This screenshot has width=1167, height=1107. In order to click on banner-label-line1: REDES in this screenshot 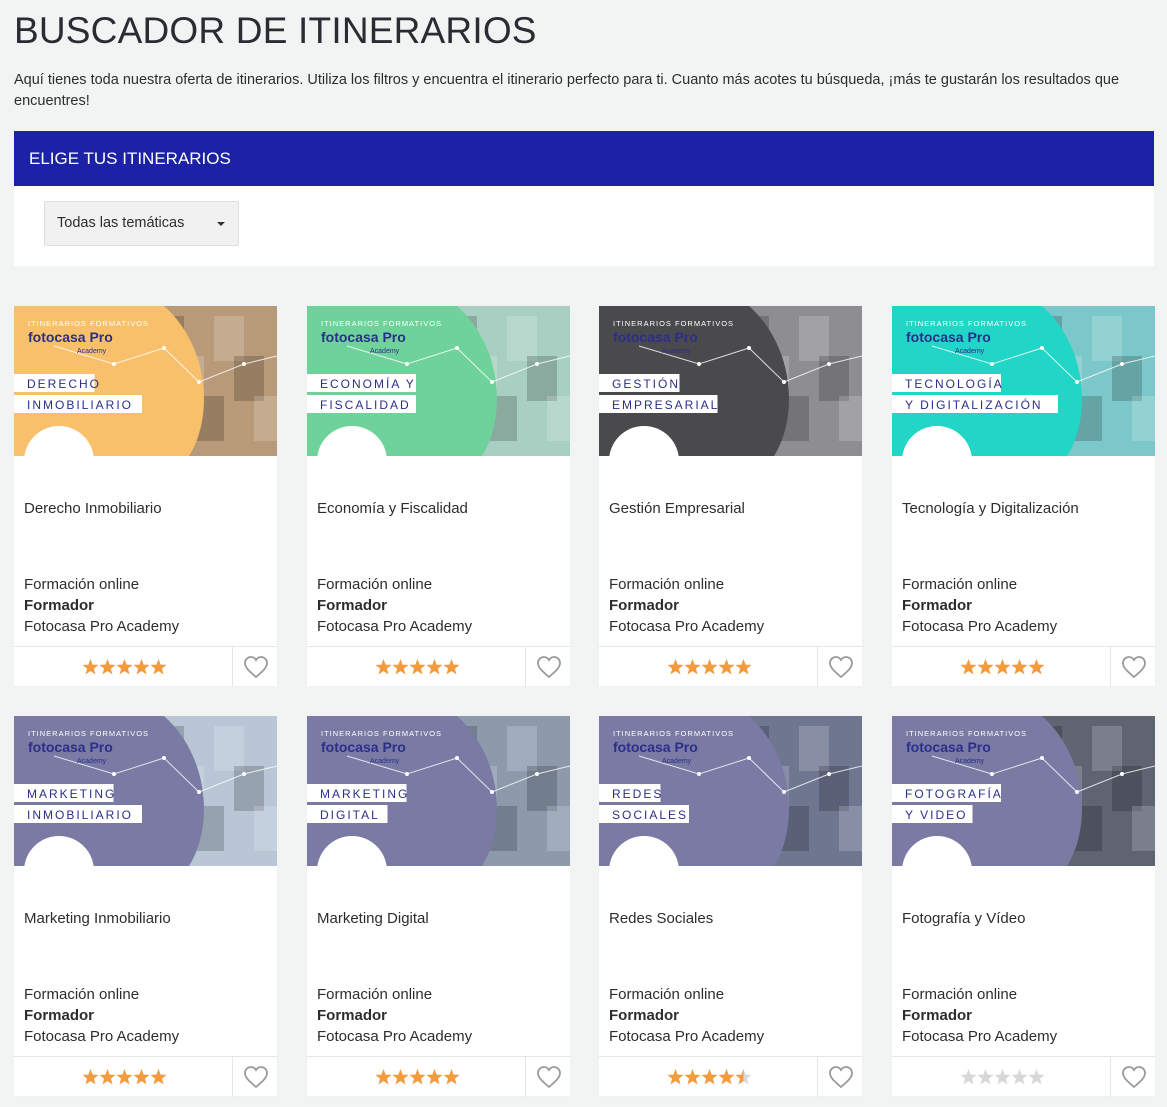, I will do `click(637, 794)`.